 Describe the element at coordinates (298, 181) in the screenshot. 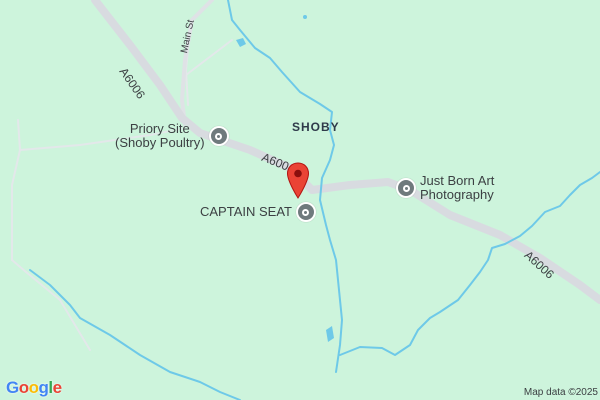

I see `red-map-marker-icon` at that location.